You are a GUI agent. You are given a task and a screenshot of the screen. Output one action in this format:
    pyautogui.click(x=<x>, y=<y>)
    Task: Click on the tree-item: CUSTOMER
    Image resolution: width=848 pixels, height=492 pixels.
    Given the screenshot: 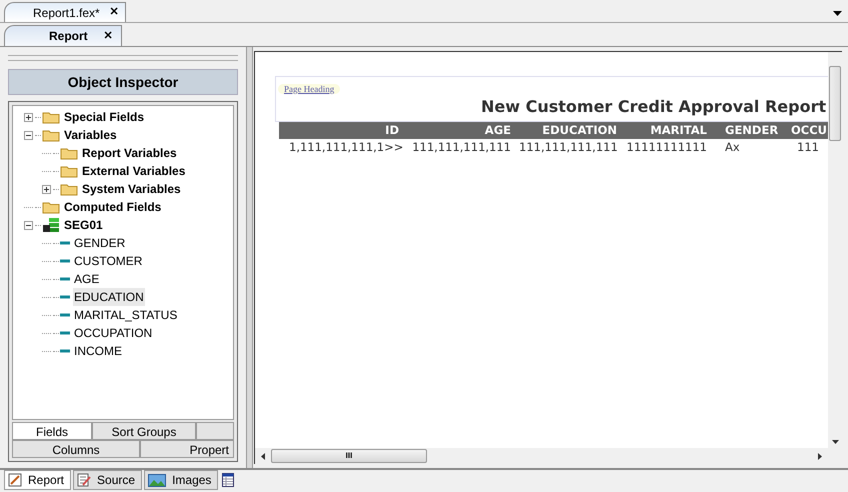 What is the action you would take?
    pyautogui.click(x=108, y=261)
    